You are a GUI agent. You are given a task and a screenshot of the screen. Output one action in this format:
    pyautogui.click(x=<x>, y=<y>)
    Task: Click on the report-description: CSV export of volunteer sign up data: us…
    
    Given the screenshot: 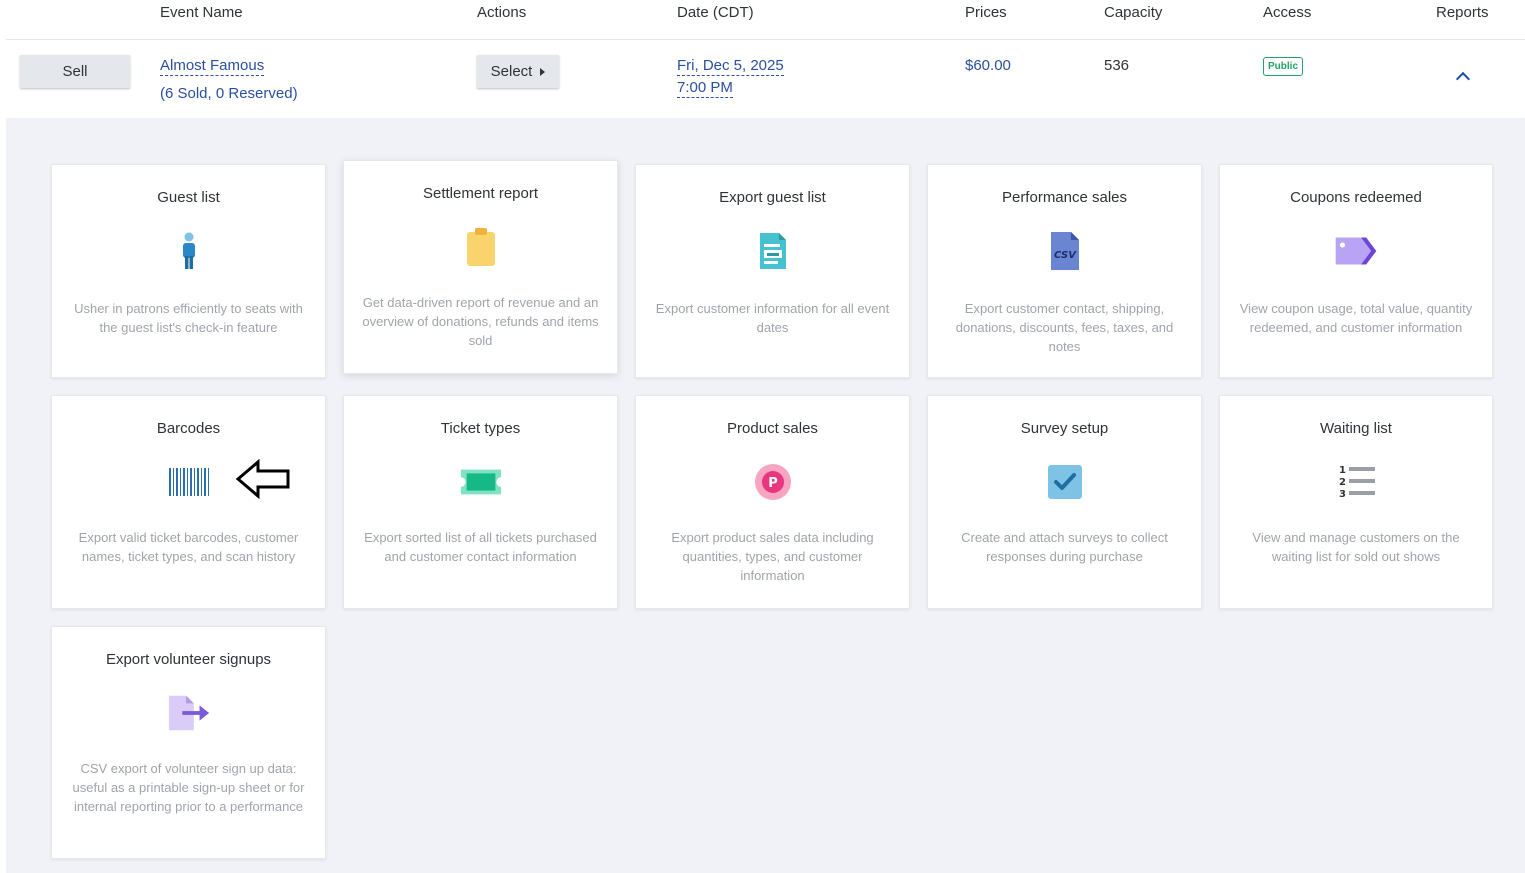 What is the action you would take?
    pyautogui.click(x=188, y=787)
    